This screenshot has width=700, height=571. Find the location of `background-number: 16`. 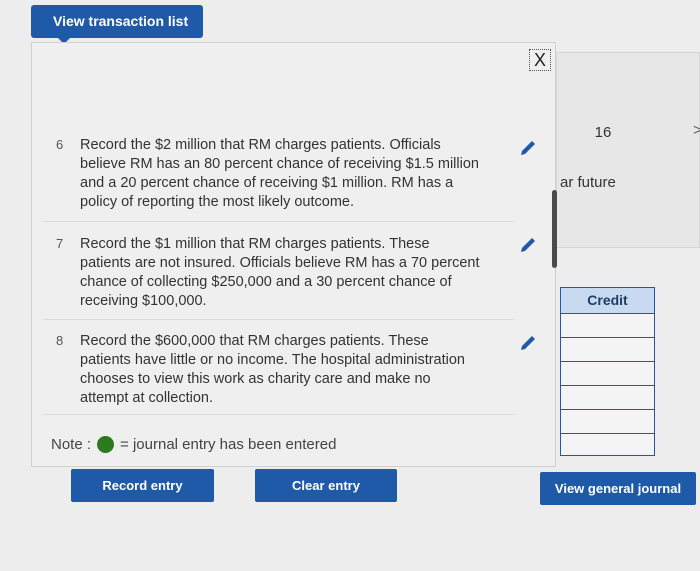

background-number: 16 is located at coordinates (603, 132).